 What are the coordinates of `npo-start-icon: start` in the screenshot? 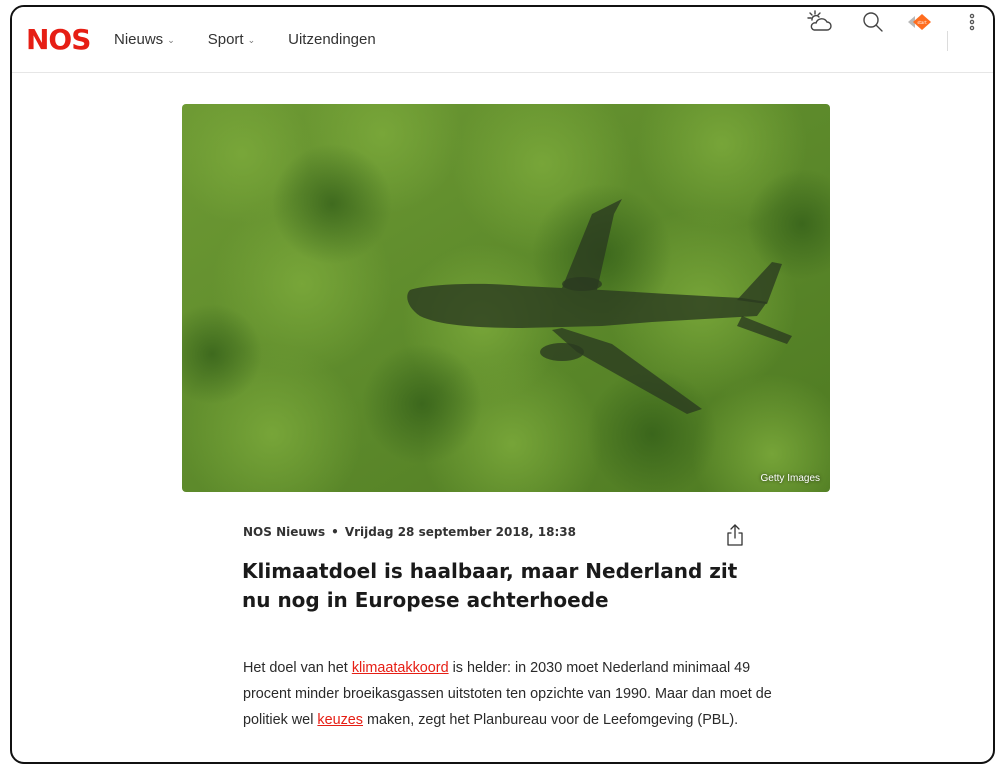 It's located at (919, 22).